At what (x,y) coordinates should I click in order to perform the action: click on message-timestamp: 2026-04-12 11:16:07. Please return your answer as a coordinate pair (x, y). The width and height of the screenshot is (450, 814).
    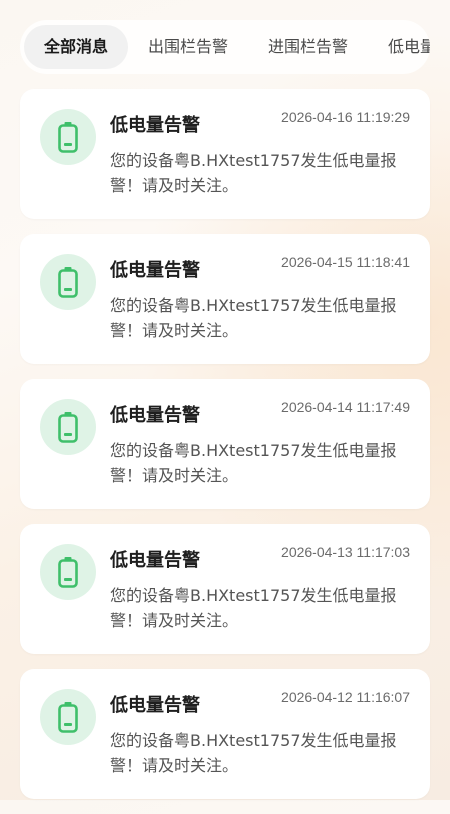
    Looking at the image, I should click on (345, 697).